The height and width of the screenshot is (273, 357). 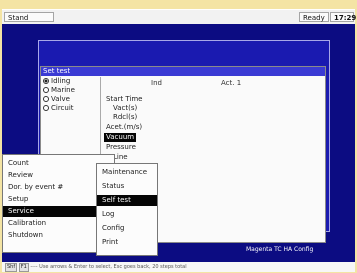 I want to click on ready-field: Ready, so click(x=314, y=17).